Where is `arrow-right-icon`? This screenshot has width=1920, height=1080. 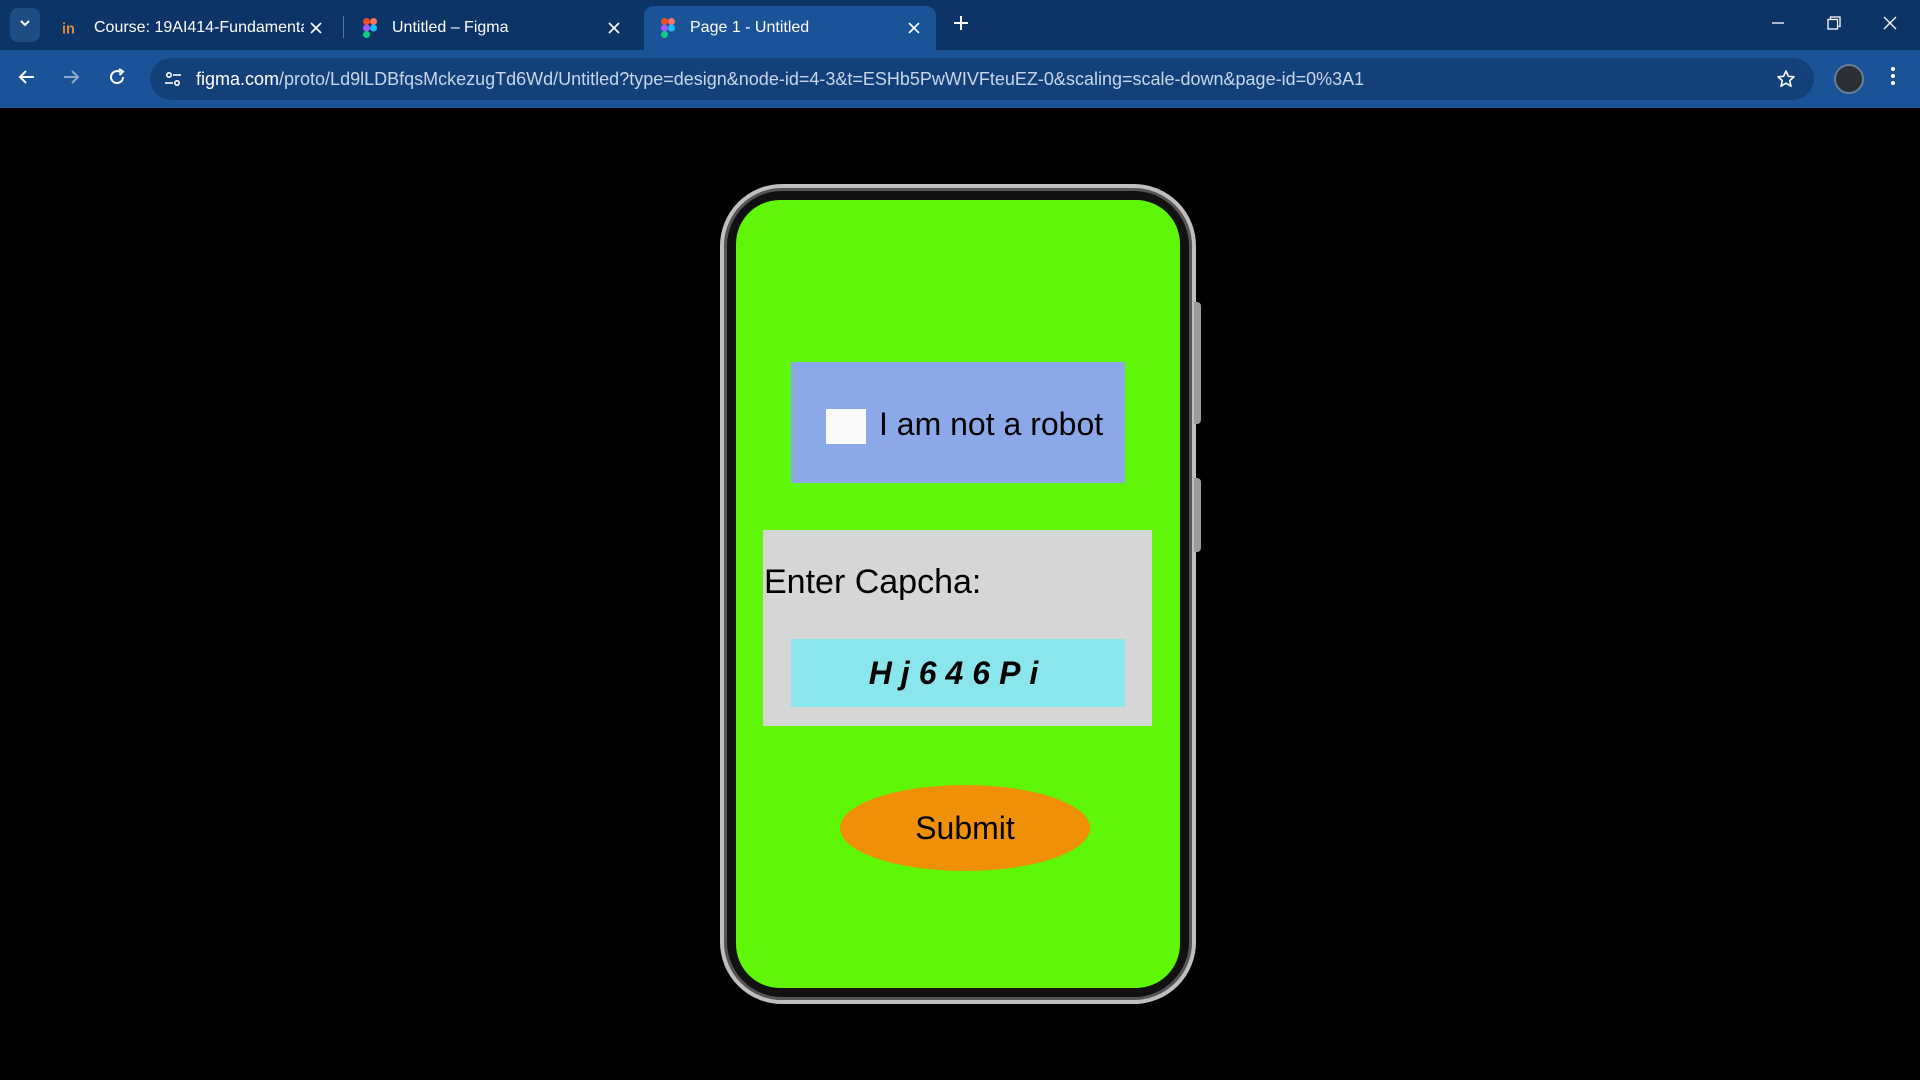 arrow-right-icon is located at coordinates (71, 79).